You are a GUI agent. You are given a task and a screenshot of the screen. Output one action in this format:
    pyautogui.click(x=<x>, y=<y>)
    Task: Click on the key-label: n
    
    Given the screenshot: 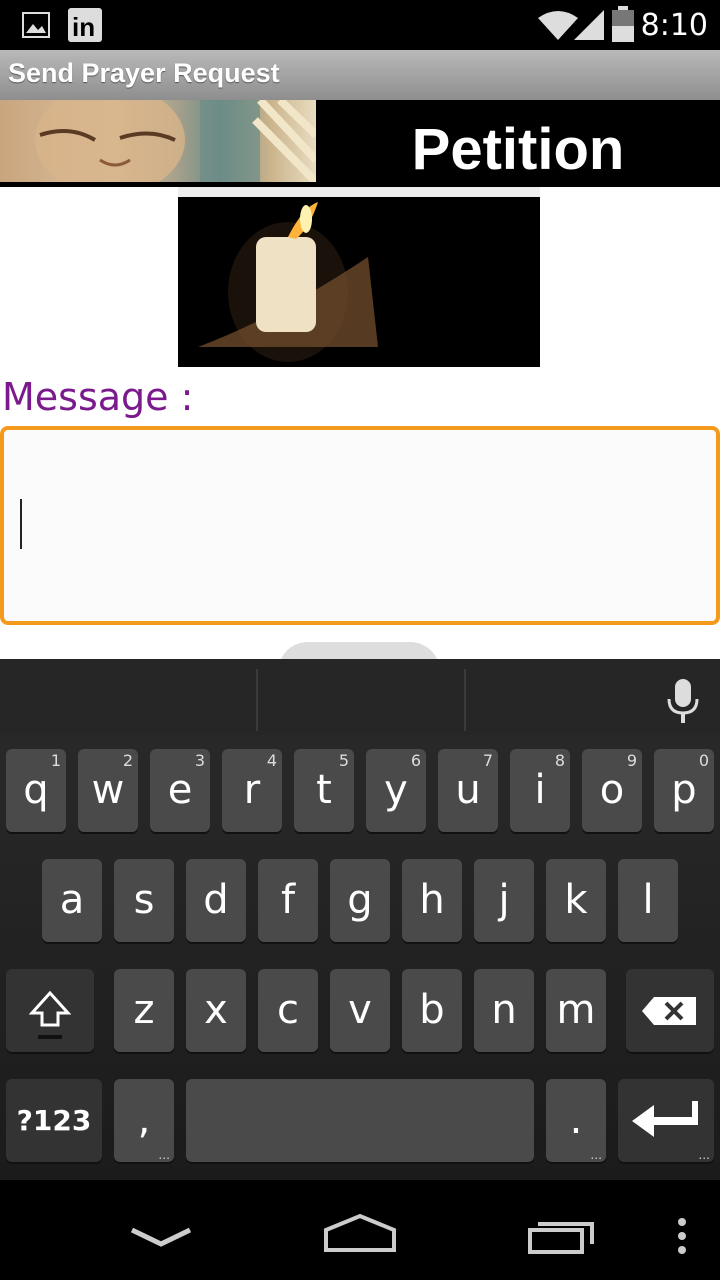 What is the action you would take?
    pyautogui.click(x=504, y=1010)
    